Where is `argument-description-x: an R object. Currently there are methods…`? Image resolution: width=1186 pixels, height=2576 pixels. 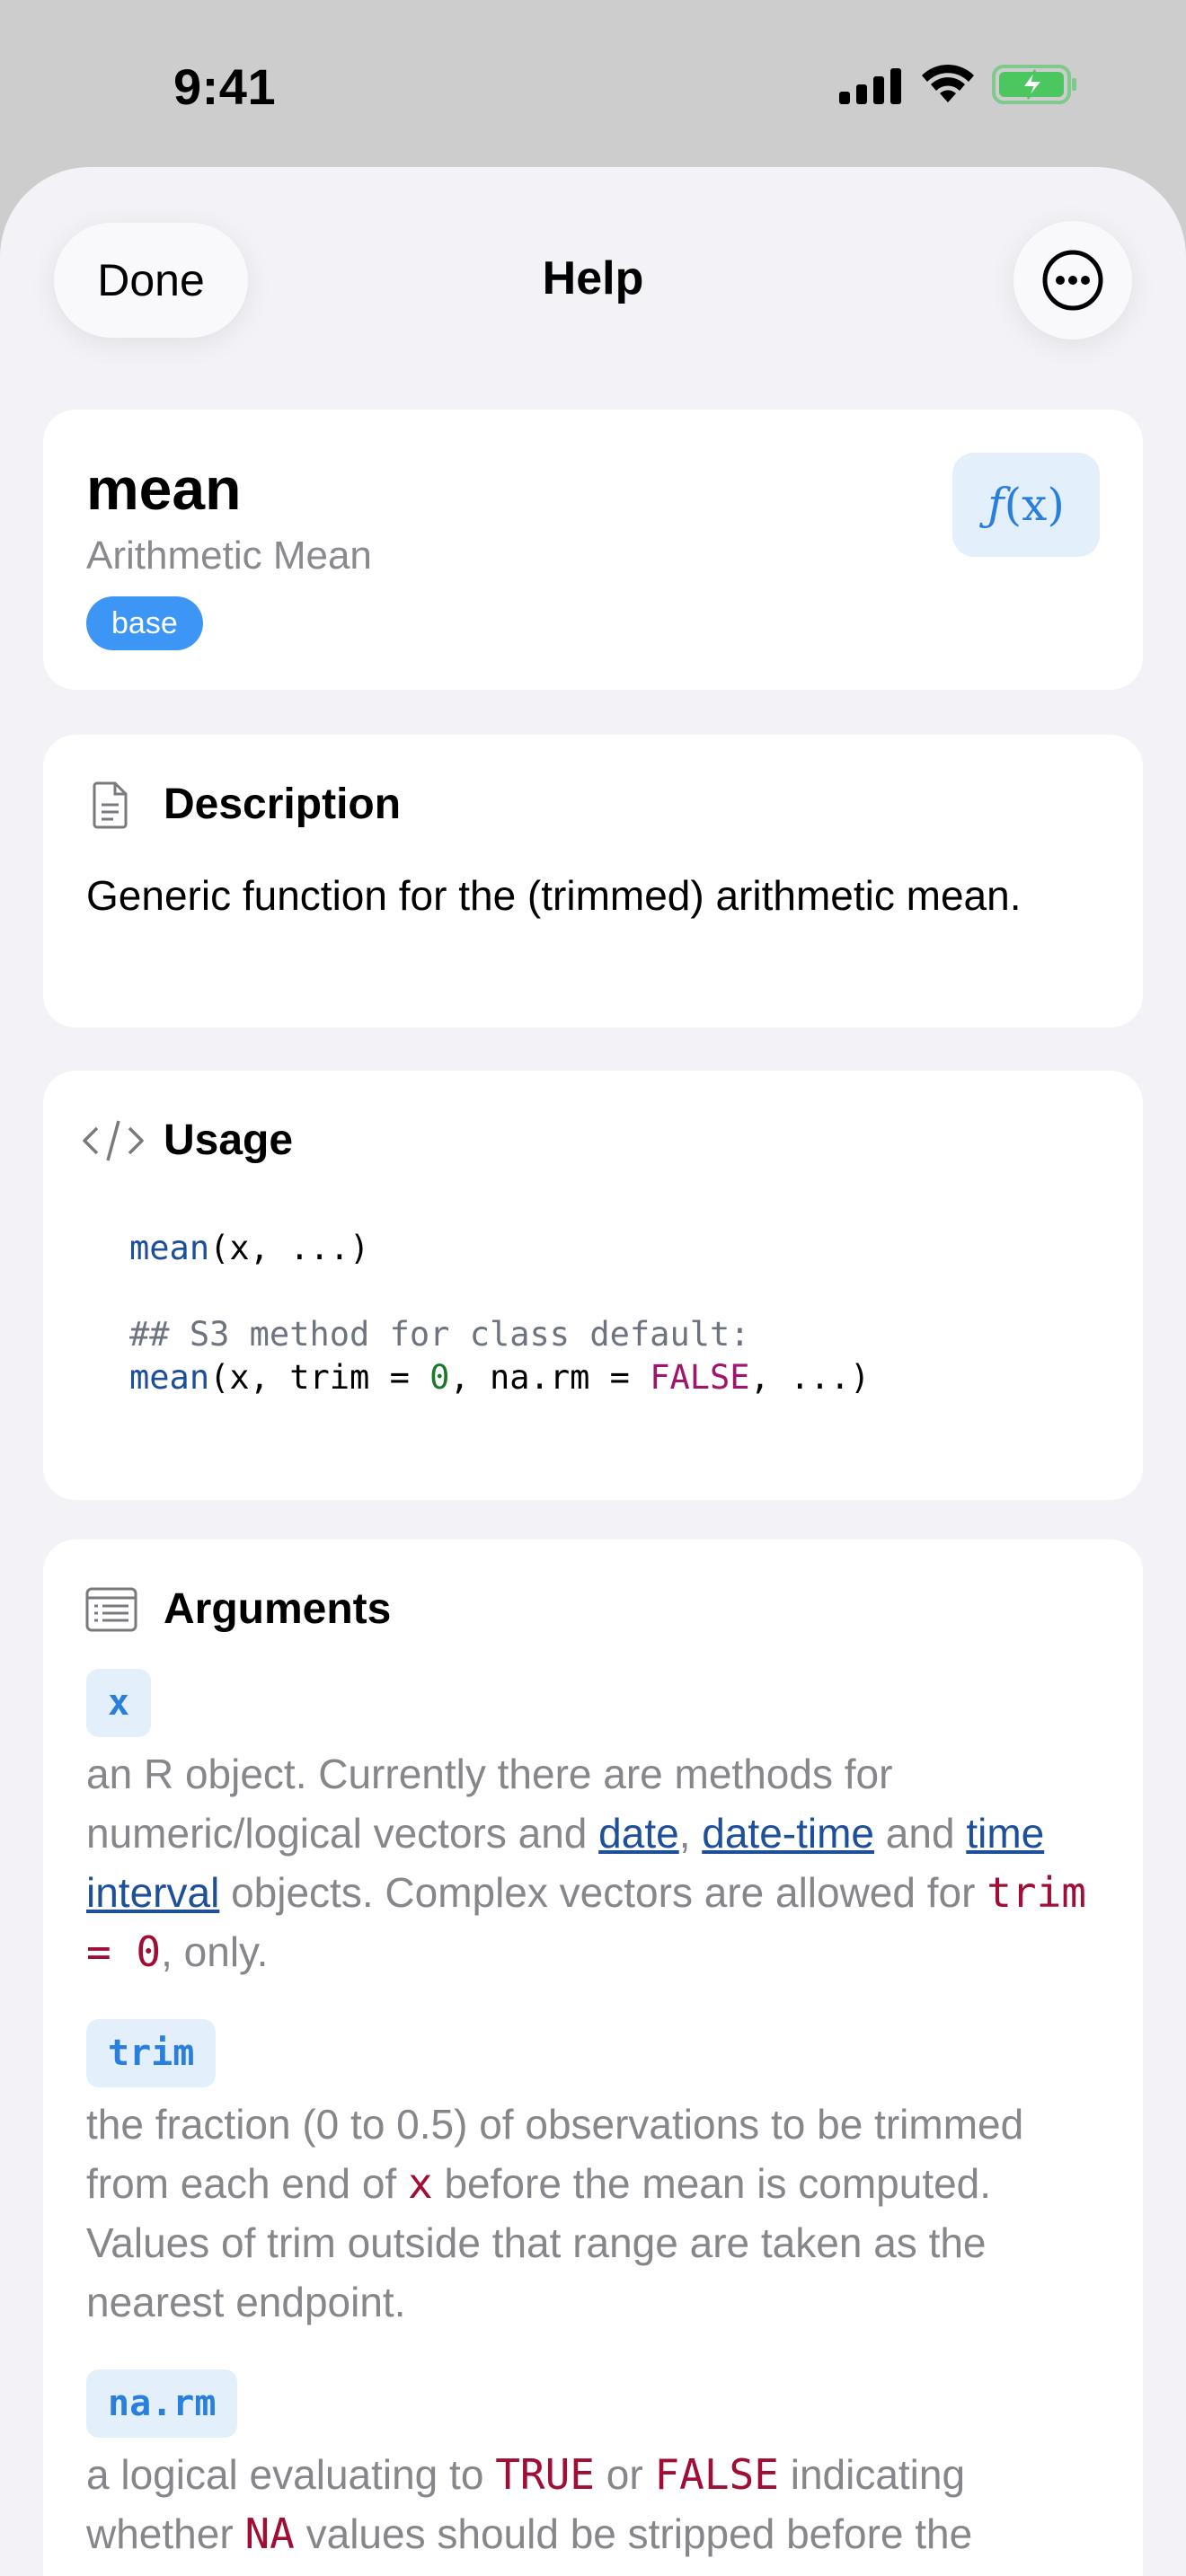 argument-description-x: an R object. Currently there are methods… is located at coordinates (586, 1863).